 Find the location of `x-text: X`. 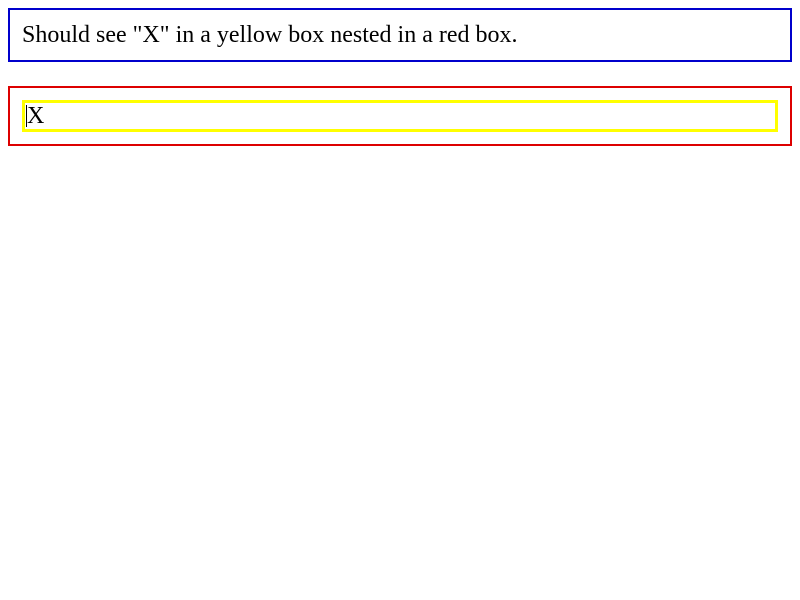

x-text: X is located at coordinates (36, 116).